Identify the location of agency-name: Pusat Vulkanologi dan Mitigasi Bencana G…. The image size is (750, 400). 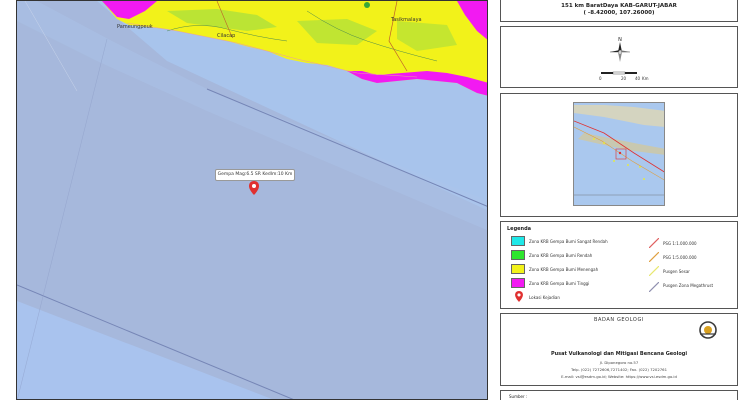
(619, 354).